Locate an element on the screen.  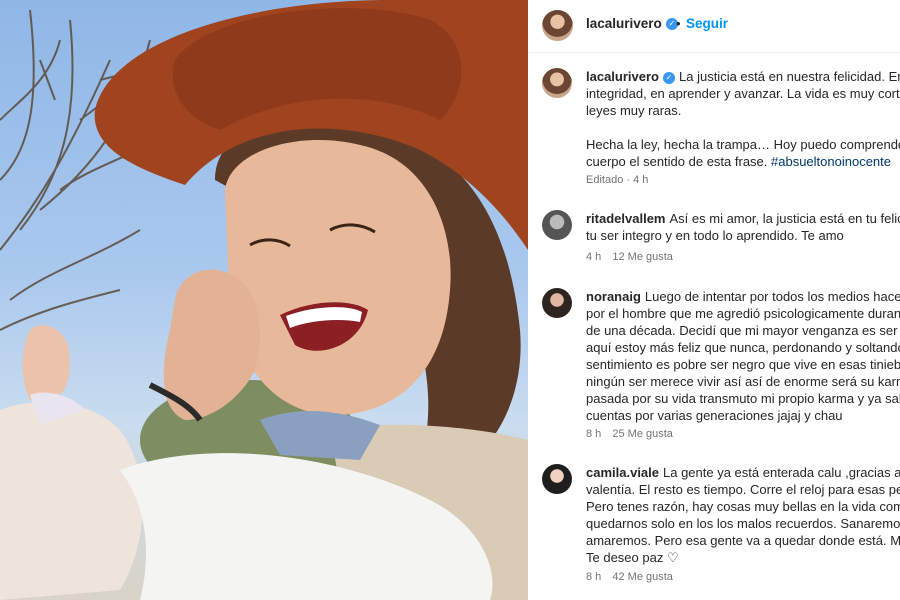
comment-meta: 4 h 12 Me gusta is located at coordinates (633, 257).